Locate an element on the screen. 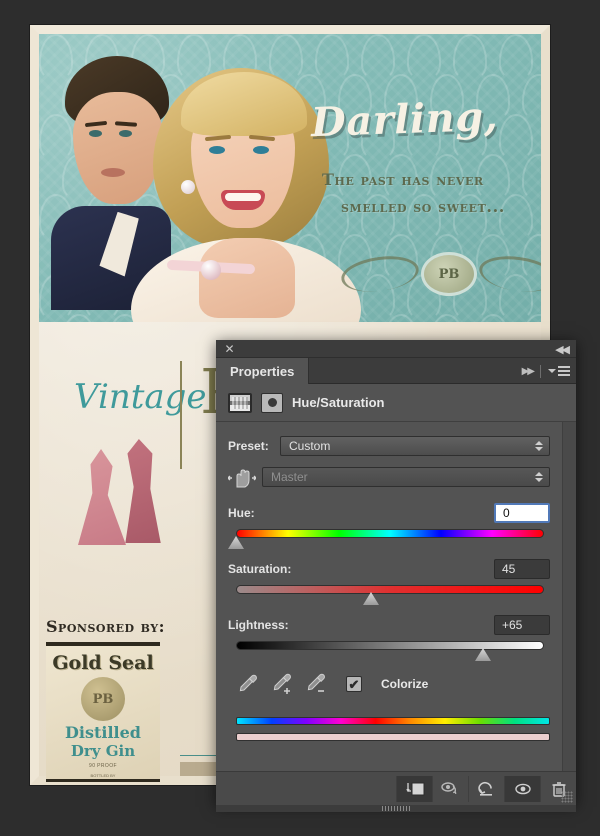  adjustment-layer-thumbnail-icon is located at coordinates (240, 402).